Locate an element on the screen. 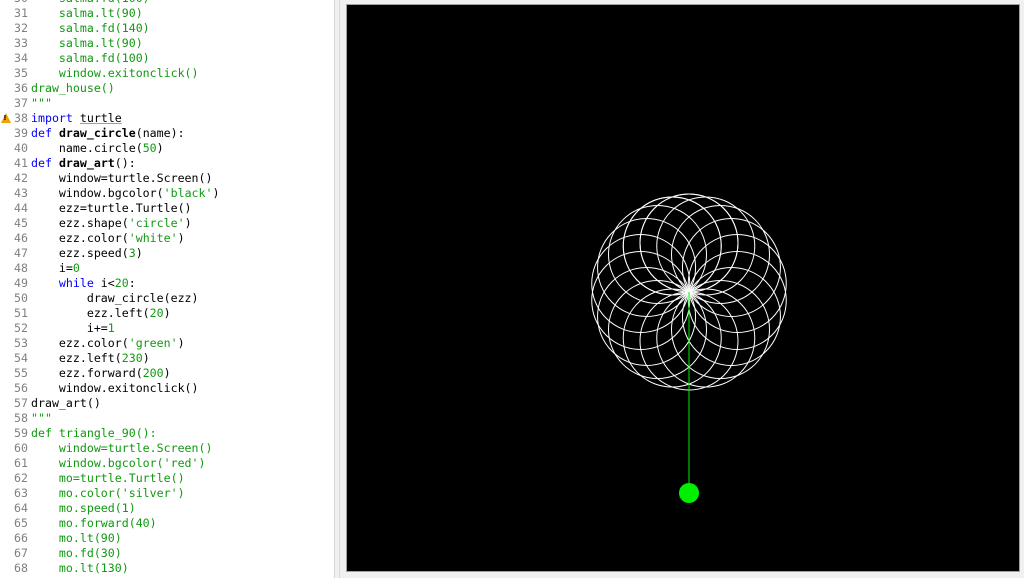  code-line: 45 ezz.shape('circle') is located at coordinates (167, 223).